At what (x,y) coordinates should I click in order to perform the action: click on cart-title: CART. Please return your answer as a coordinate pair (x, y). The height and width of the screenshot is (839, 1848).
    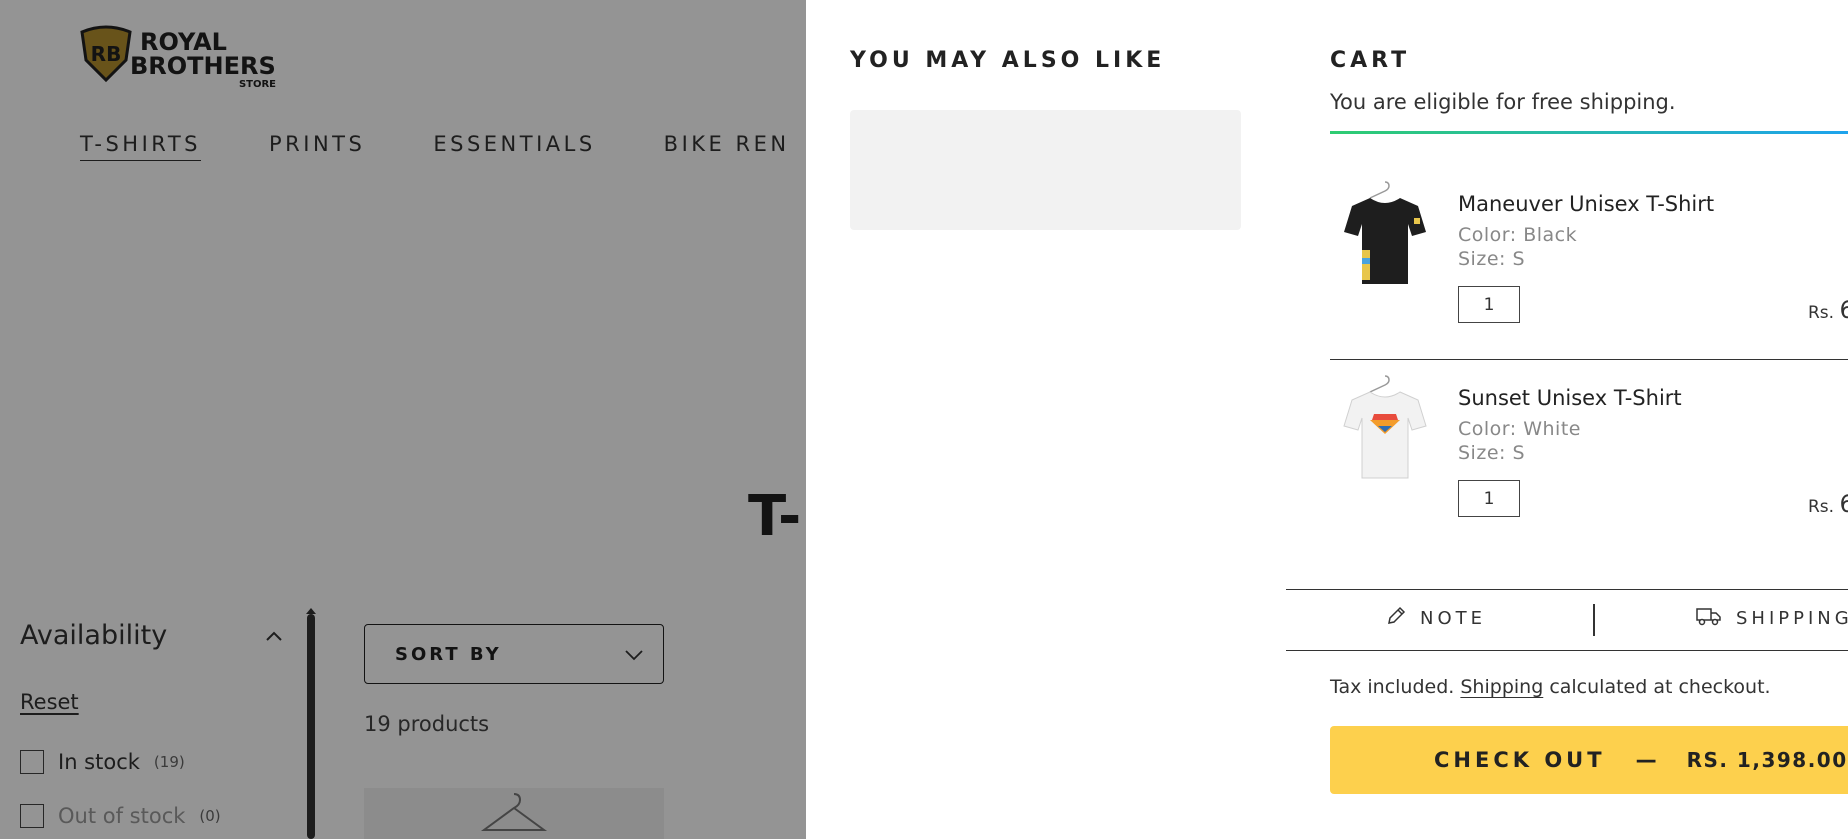
    Looking at the image, I should click on (1370, 60).